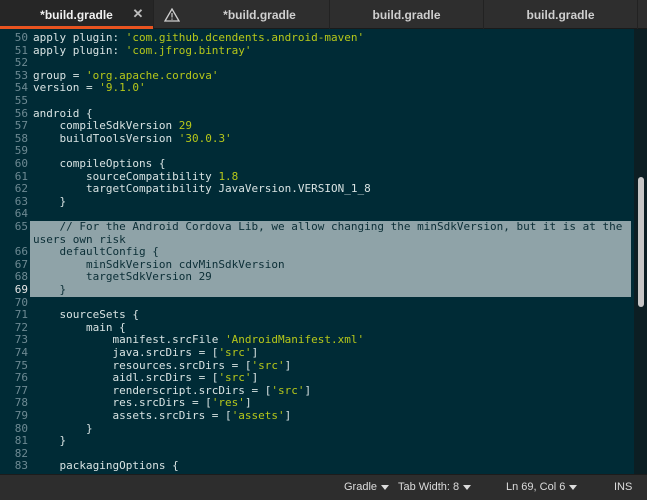 The image size is (647, 500). What do you see at coordinates (21, 163) in the screenshot?
I see `line-number: 60` at bounding box center [21, 163].